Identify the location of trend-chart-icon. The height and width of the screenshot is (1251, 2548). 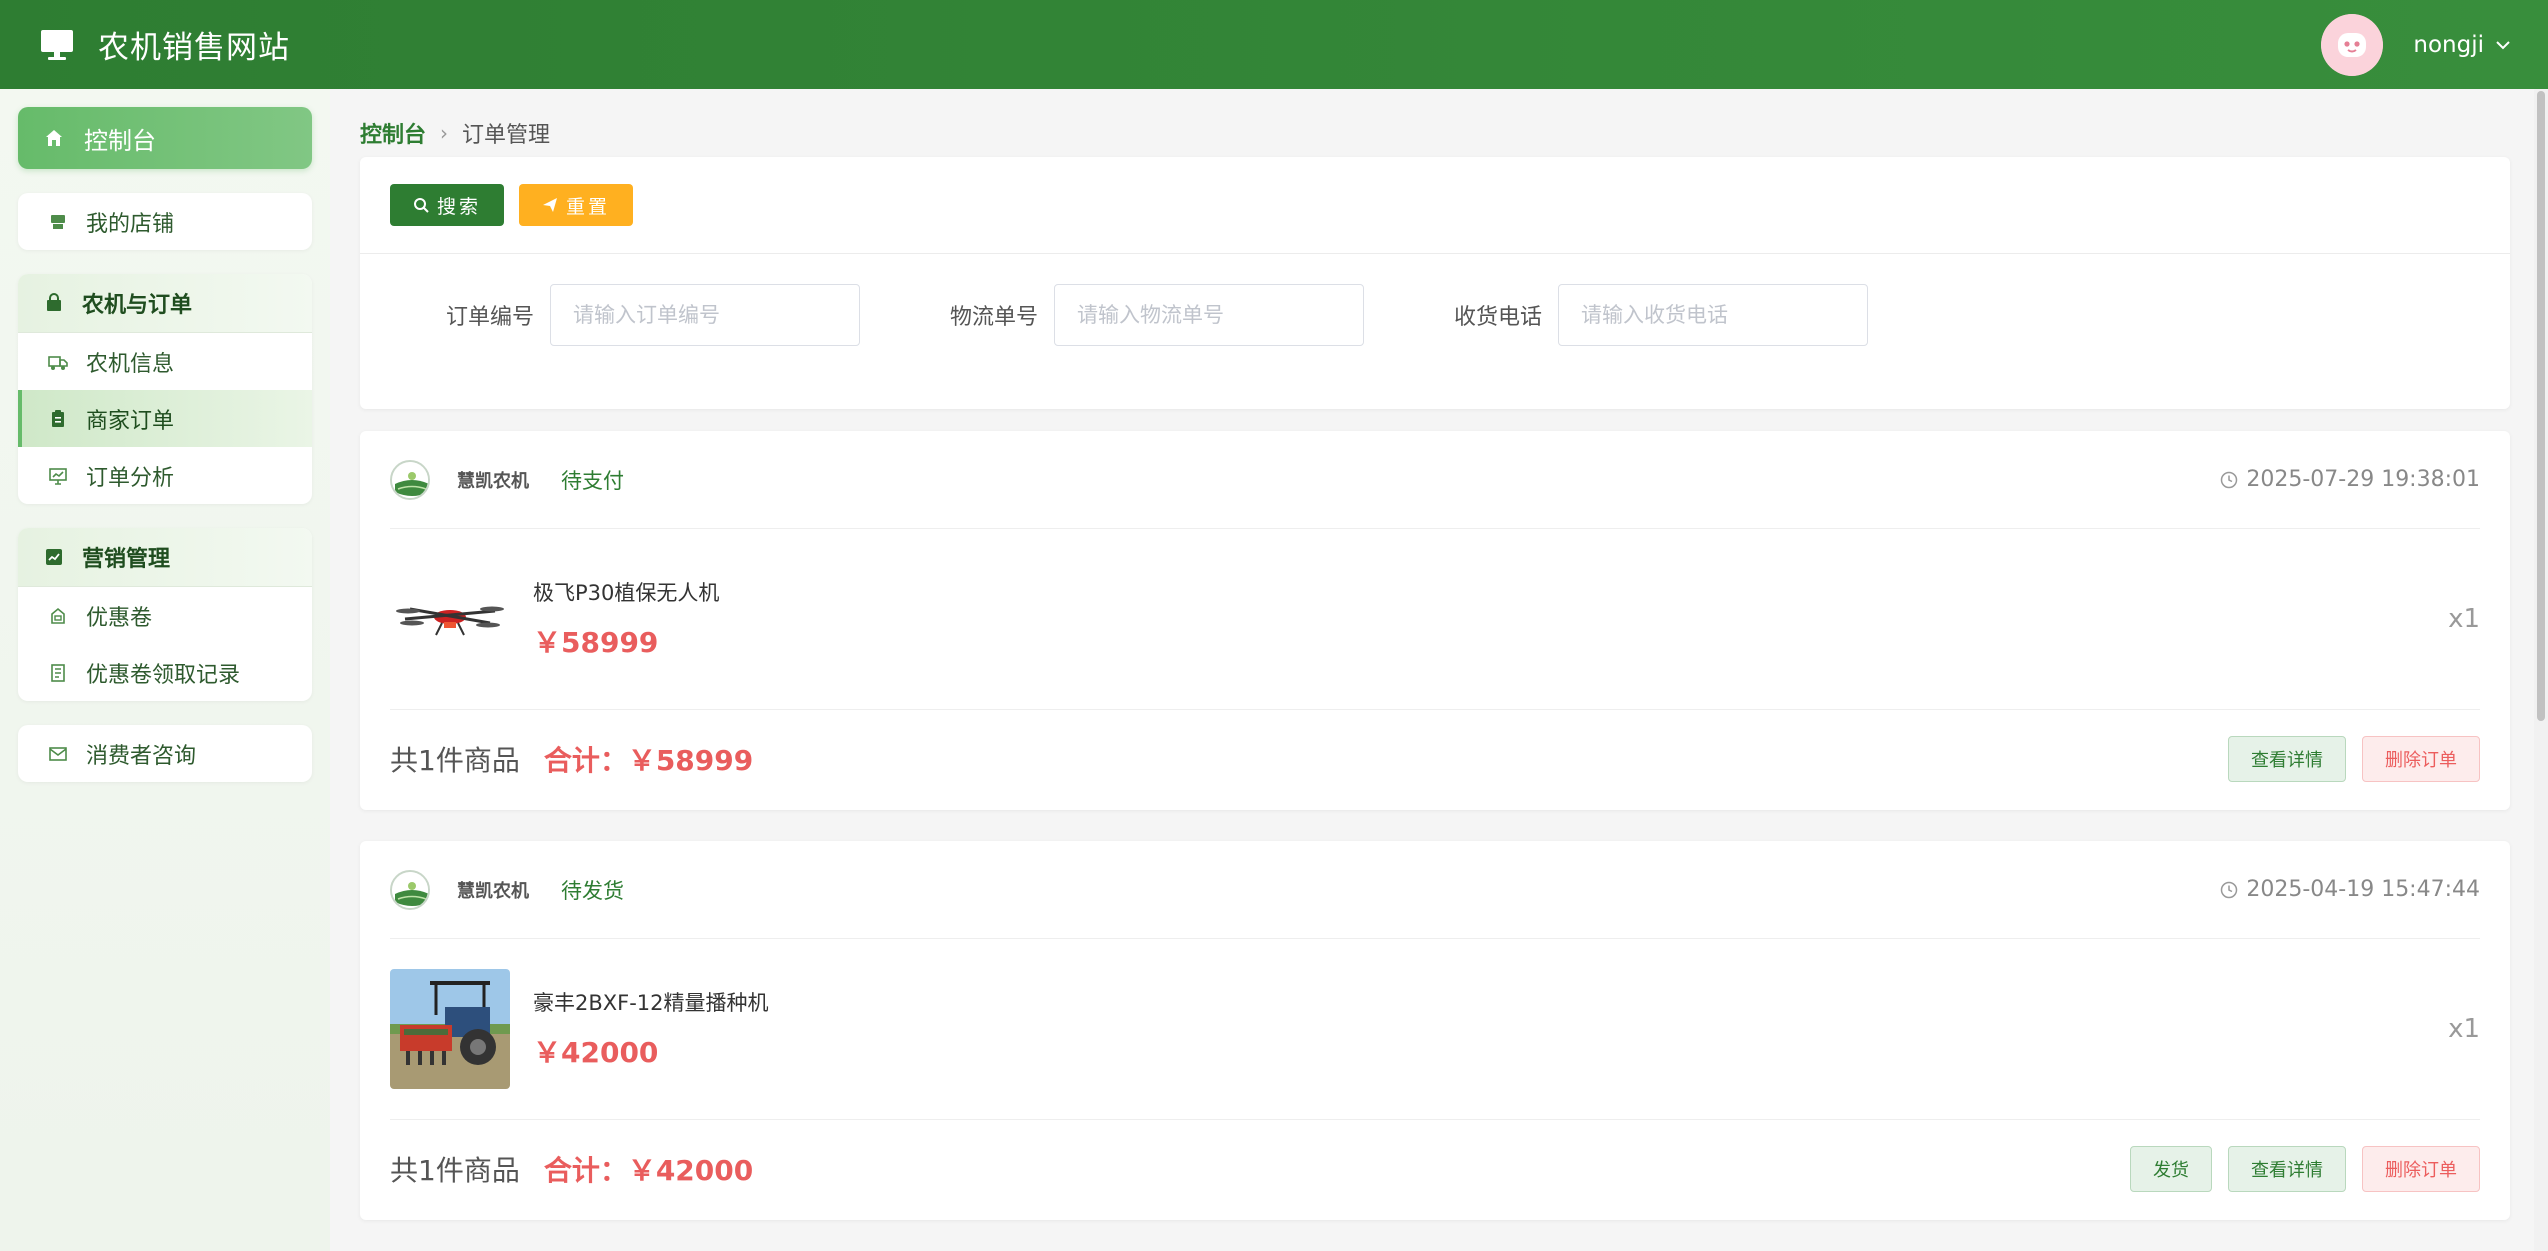
(54, 557).